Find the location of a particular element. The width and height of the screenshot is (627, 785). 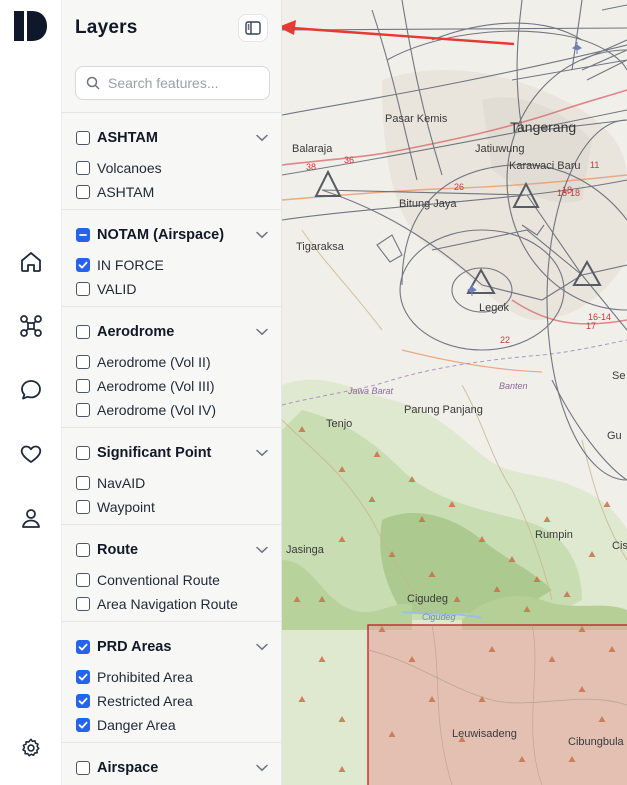

layer-item-label: Volcanoes is located at coordinates (129, 168).